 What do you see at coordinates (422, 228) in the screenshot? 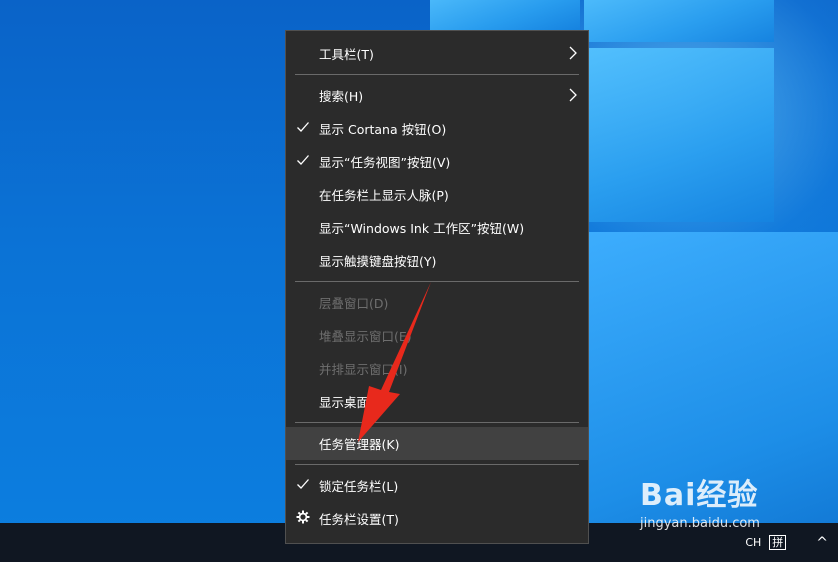
I see `menu-item-label: 显示“Windows Ink 工作区”按钮(W)` at bounding box center [422, 228].